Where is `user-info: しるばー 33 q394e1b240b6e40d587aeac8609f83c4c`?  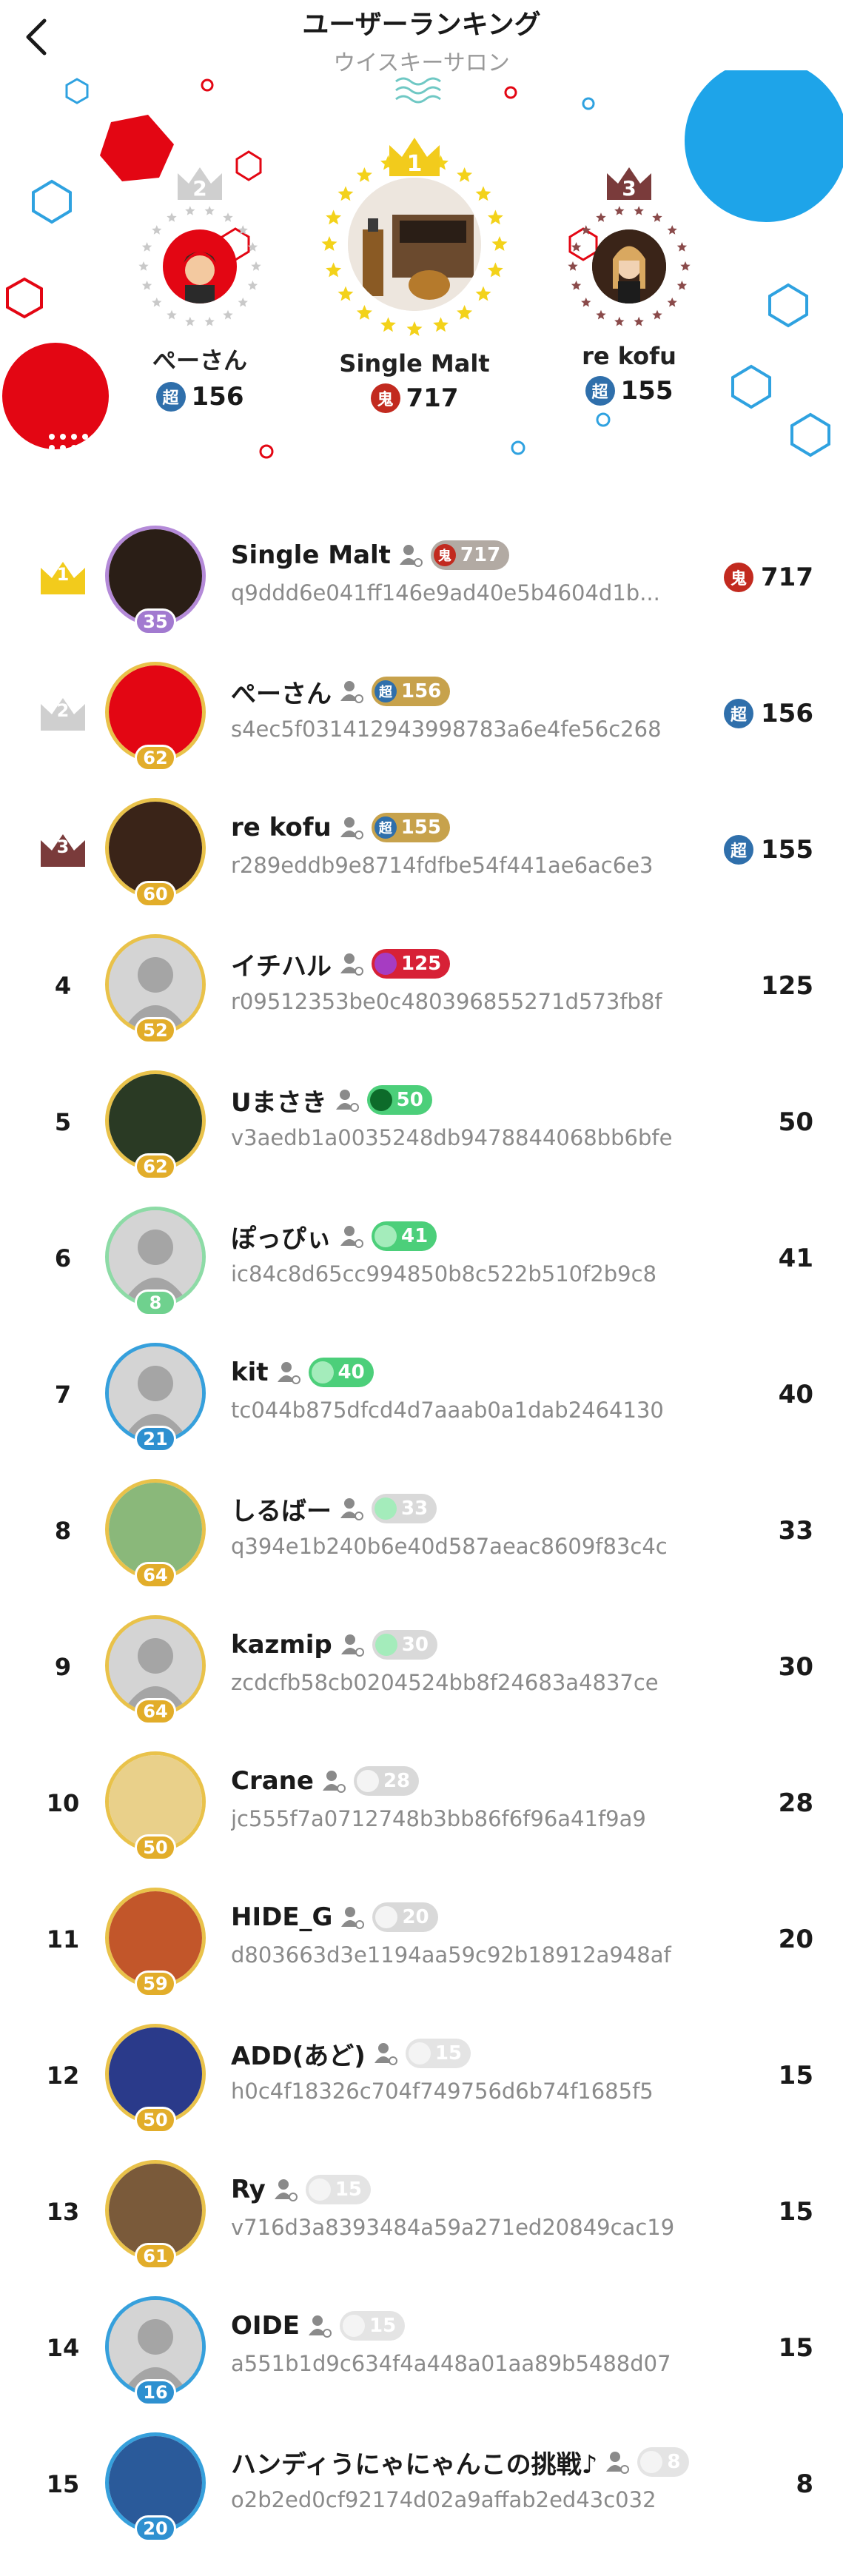 user-info: しるばー 33 q394e1b240b6e40d587aeac8609f83c4c is located at coordinates (468, 1525).